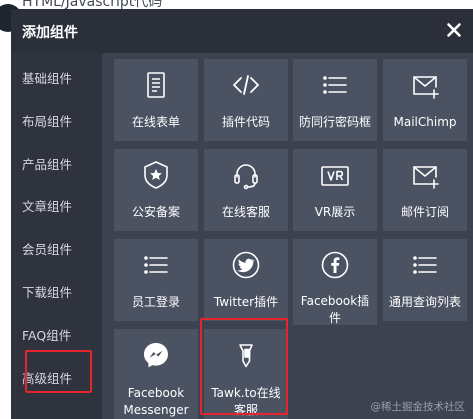 The height and width of the screenshot is (419, 473). I want to click on widget-online-service: 在线客服, so click(246, 190).